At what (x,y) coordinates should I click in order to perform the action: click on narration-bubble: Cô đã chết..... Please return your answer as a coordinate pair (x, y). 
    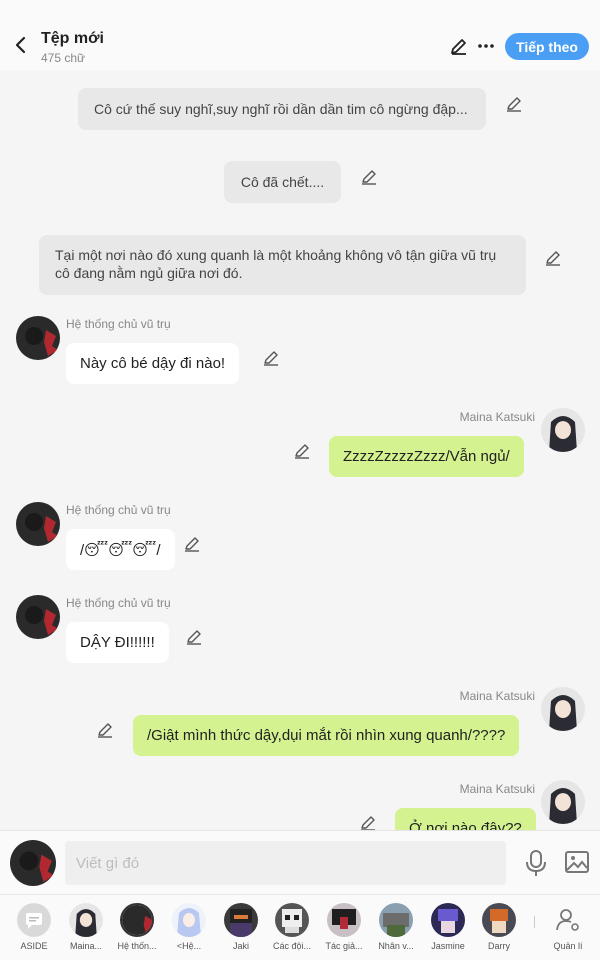
    Looking at the image, I should click on (282, 182).